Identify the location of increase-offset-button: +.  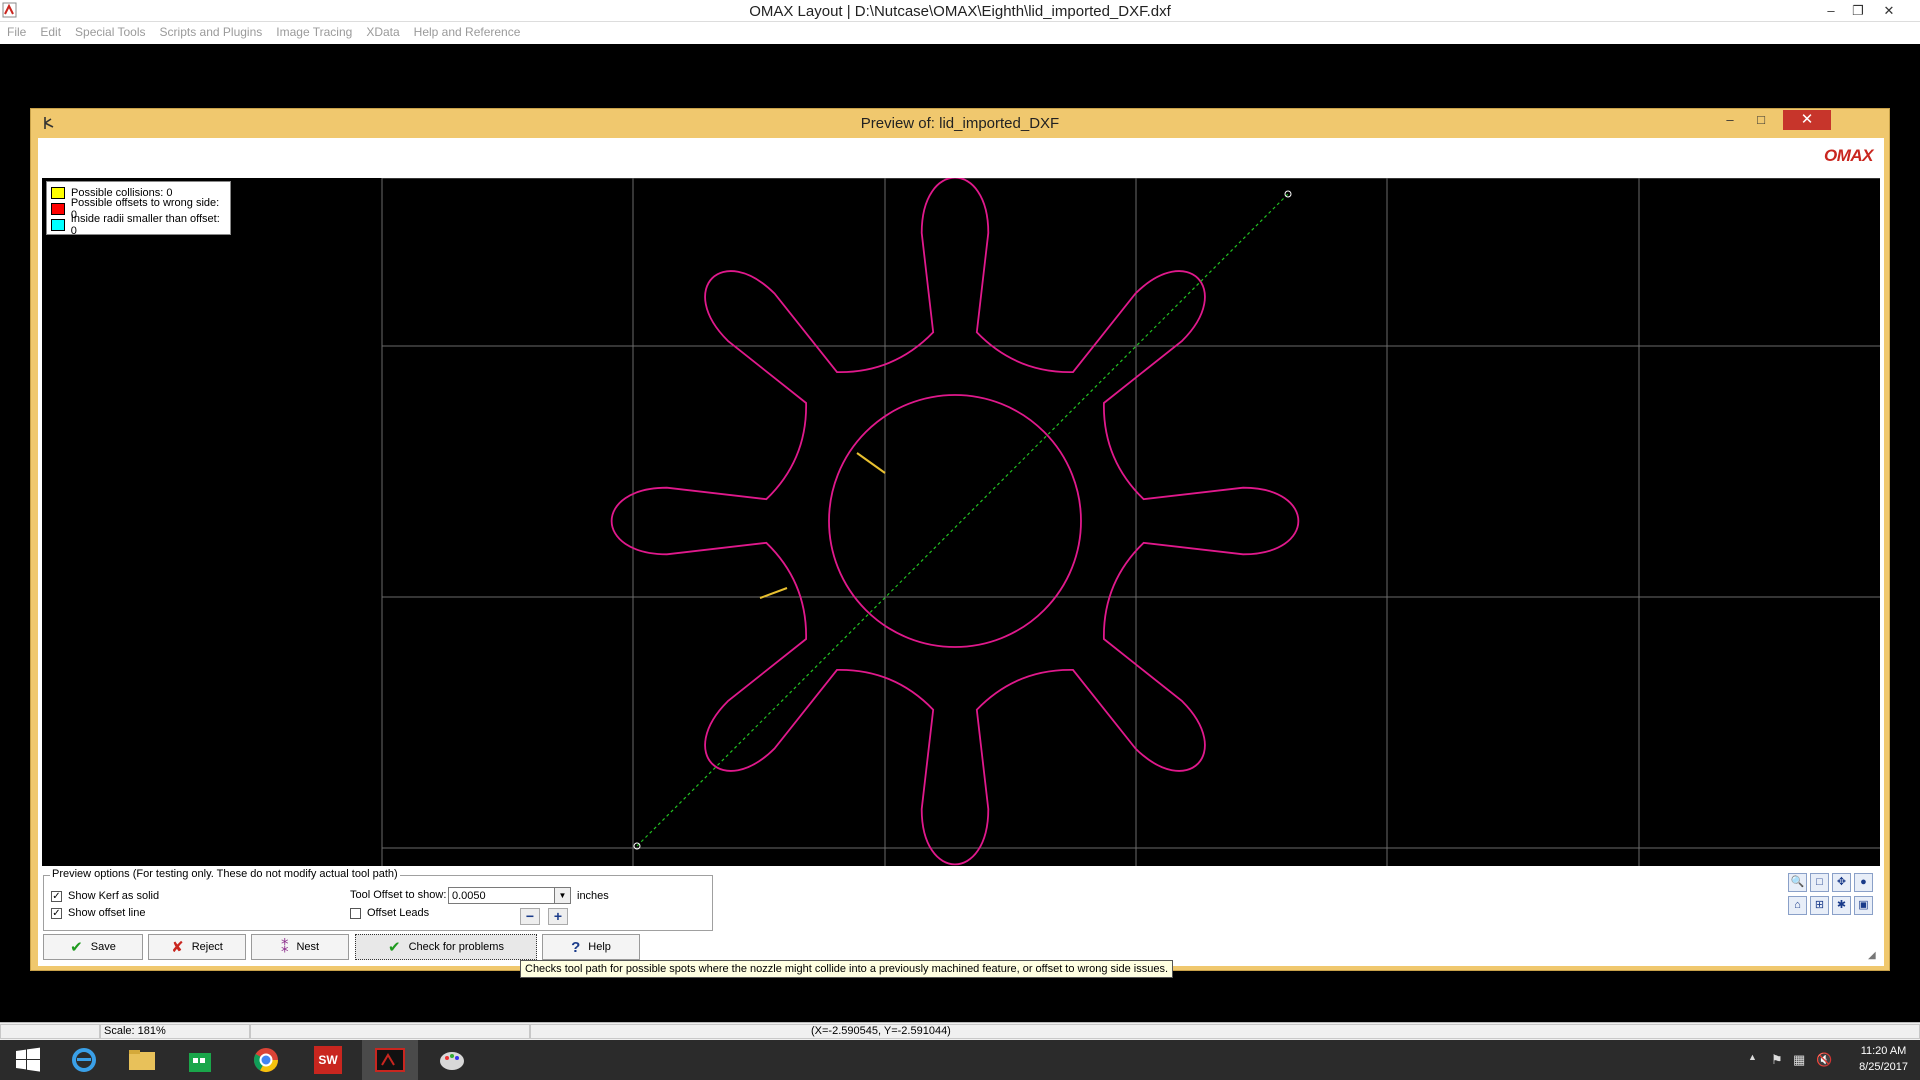
(558, 916).